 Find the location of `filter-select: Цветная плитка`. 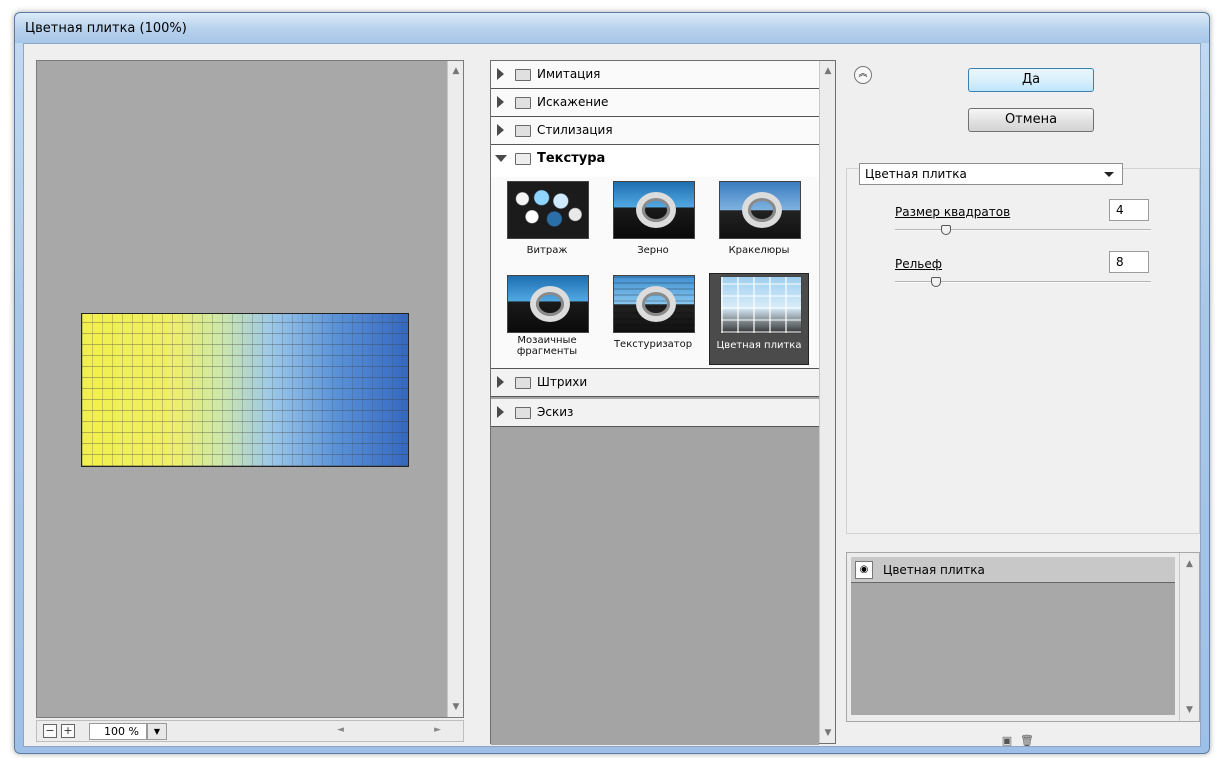

filter-select: Цветная плитка is located at coordinates (991, 174).